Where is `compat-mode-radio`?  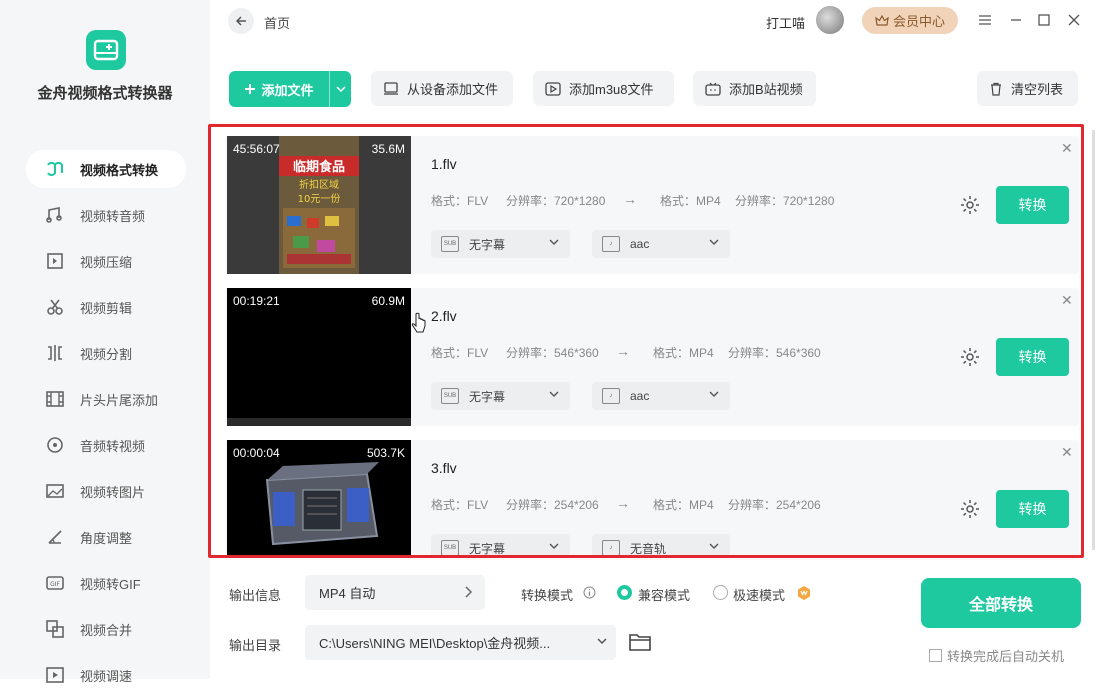 compat-mode-radio is located at coordinates (624, 592).